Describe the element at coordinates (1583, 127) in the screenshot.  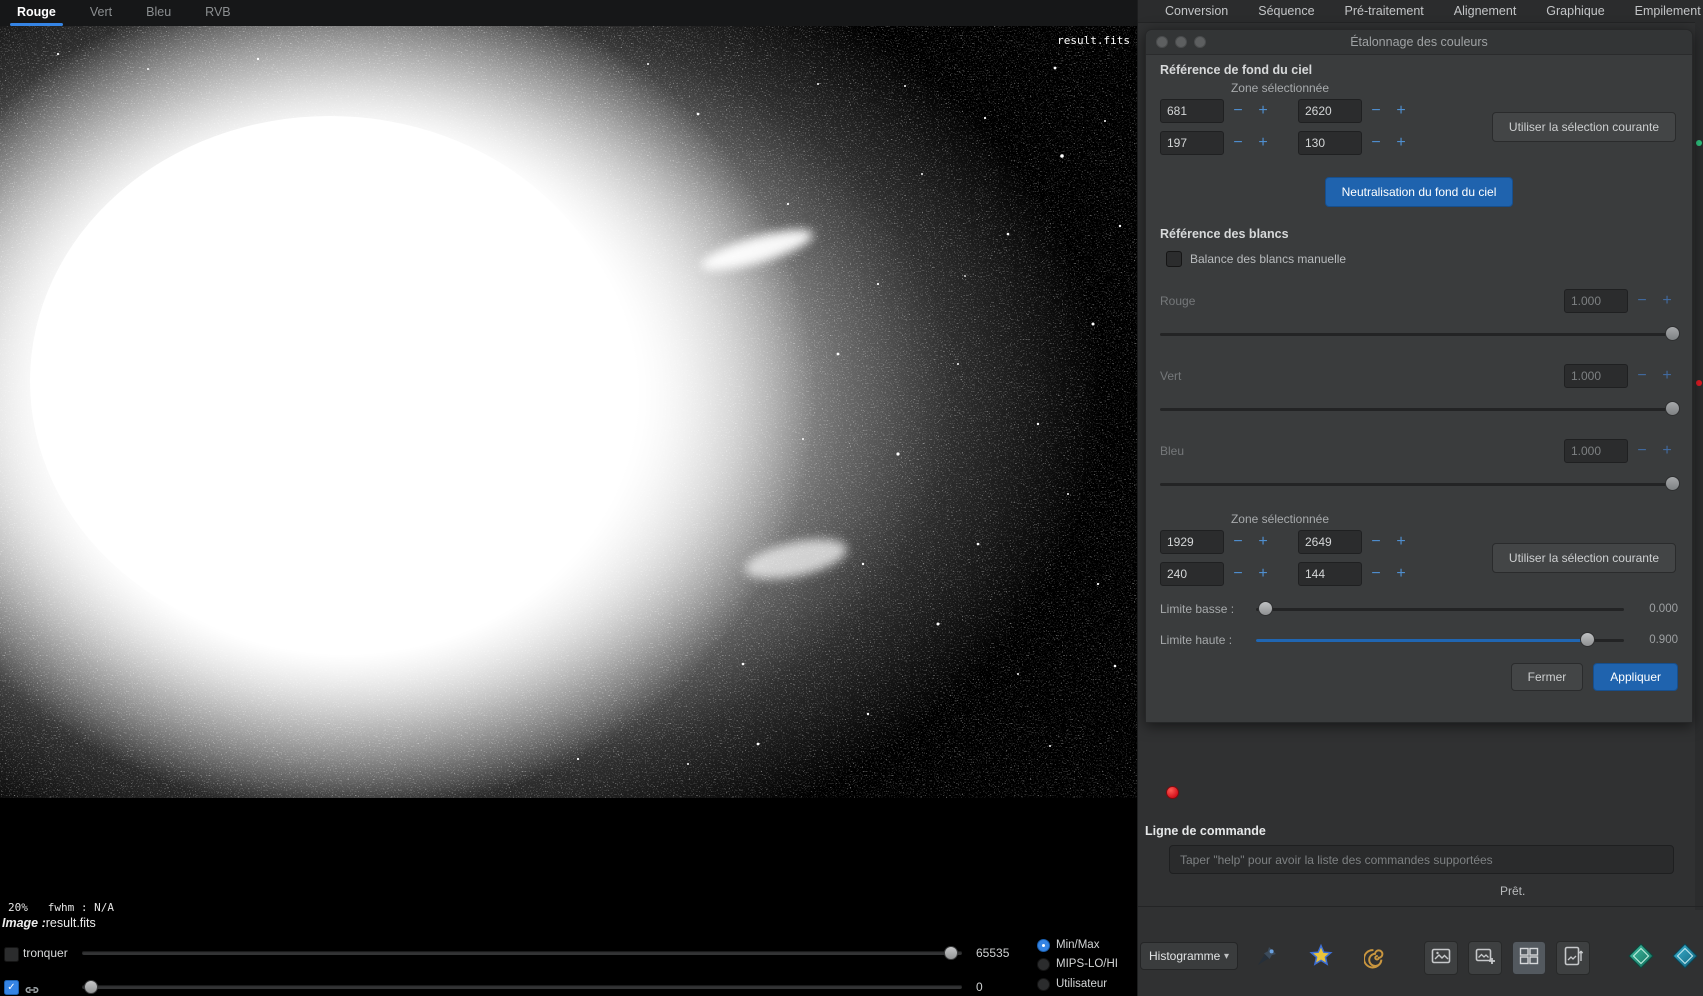
I see `use-selection-button-1: Utiliser la sélection courante` at that location.